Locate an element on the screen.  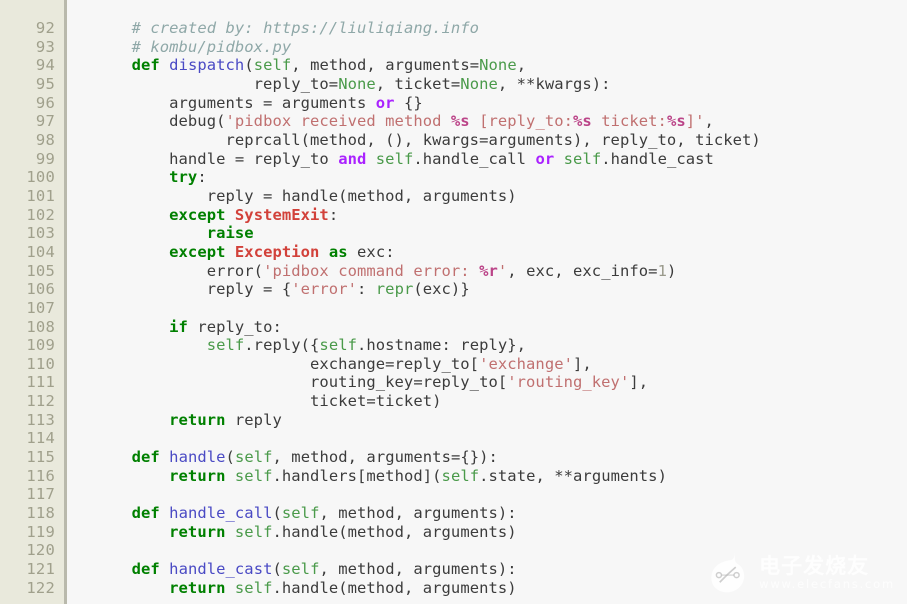
code-token-plain: : is located at coordinates (202, 177).